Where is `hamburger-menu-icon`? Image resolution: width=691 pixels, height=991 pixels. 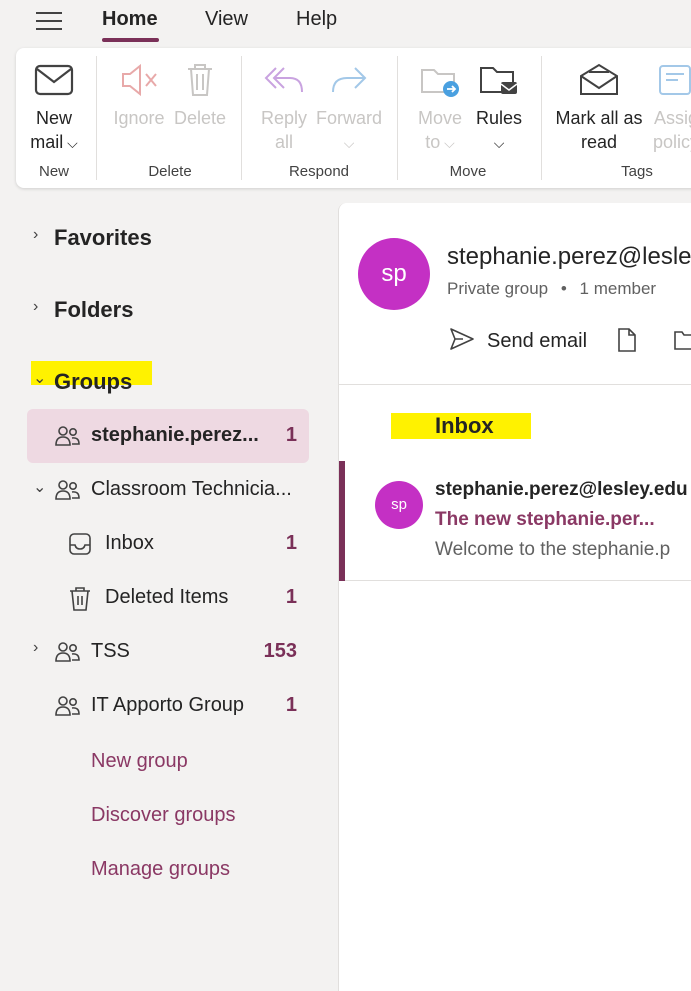 hamburger-menu-icon is located at coordinates (49, 21).